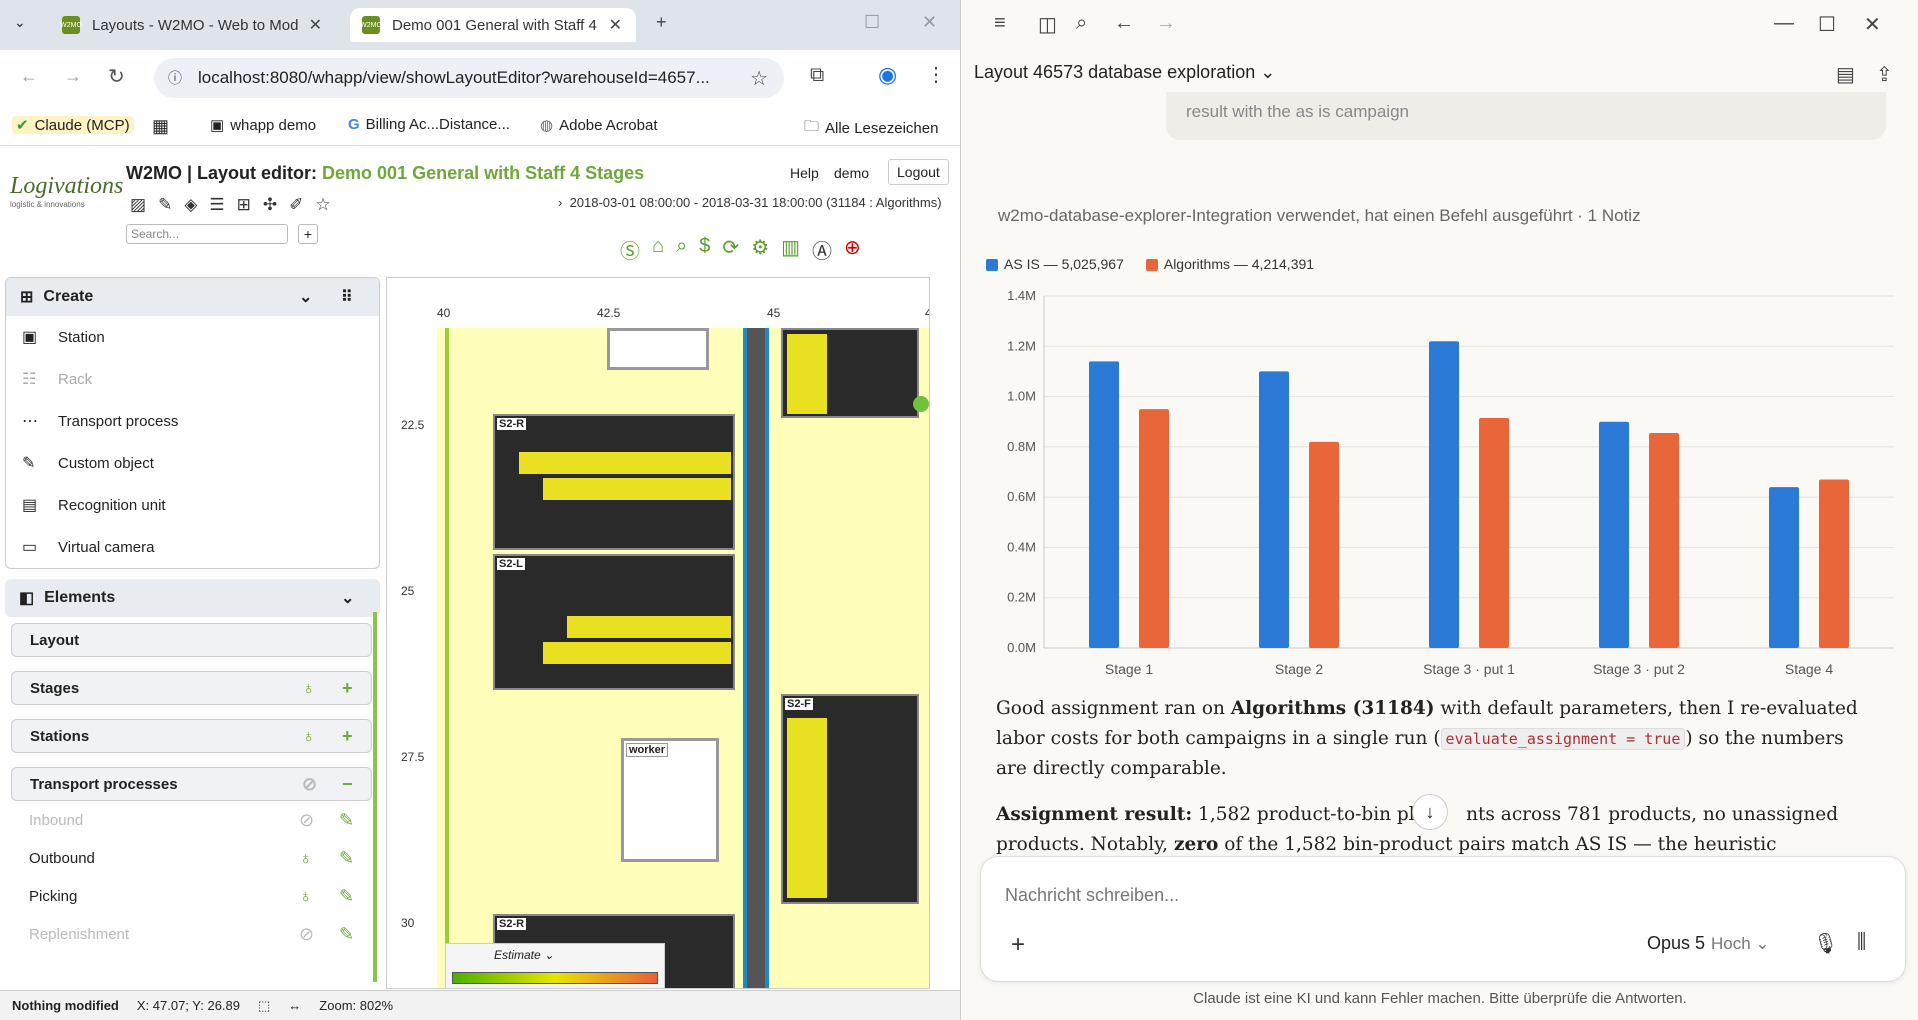  What do you see at coordinates (347, 297) in the screenshot?
I see `drag-handle-icon: ⠿` at bounding box center [347, 297].